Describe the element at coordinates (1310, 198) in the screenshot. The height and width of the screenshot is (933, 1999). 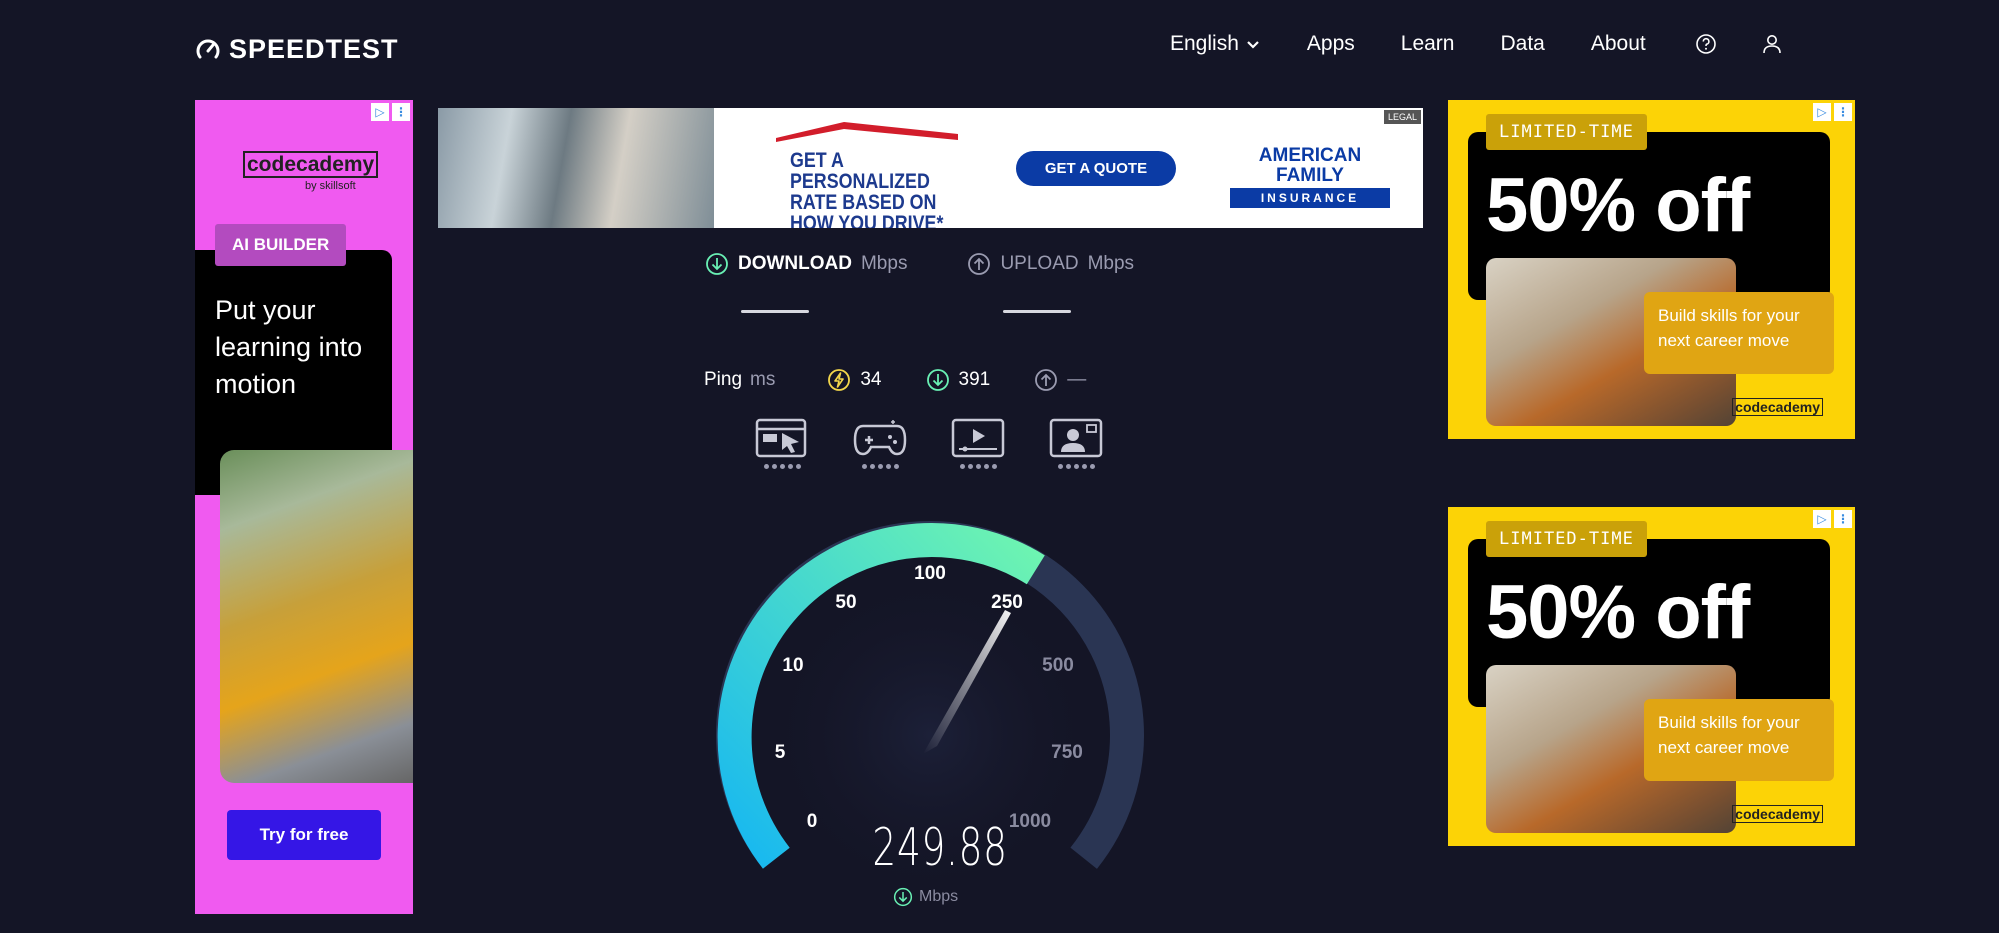
I see `brand-sub: INSURANCE` at that location.